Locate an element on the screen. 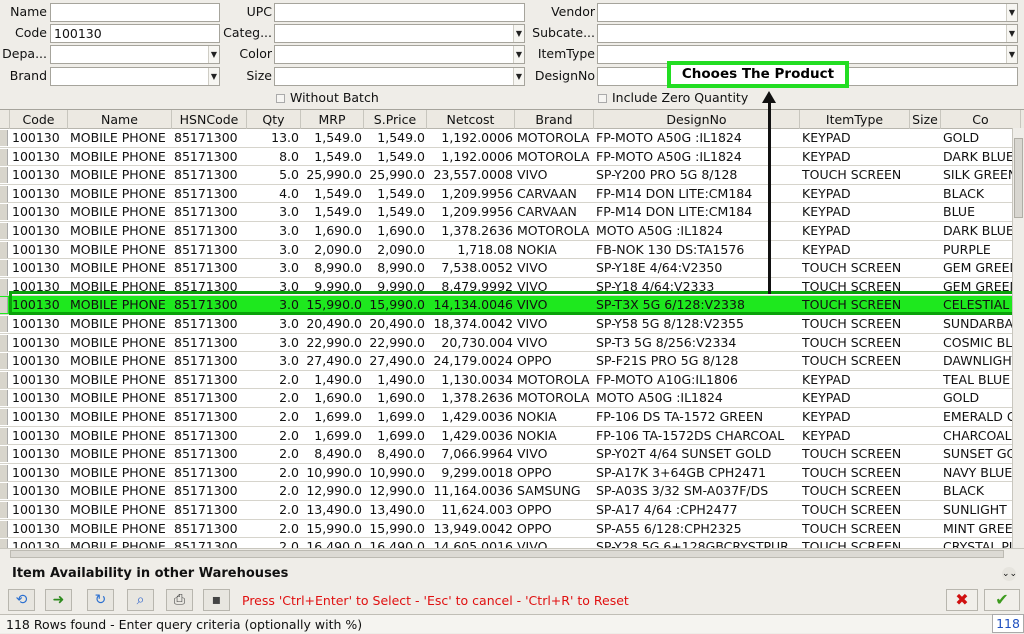  without-batch-checkbox: Without Batch is located at coordinates (327, 98).